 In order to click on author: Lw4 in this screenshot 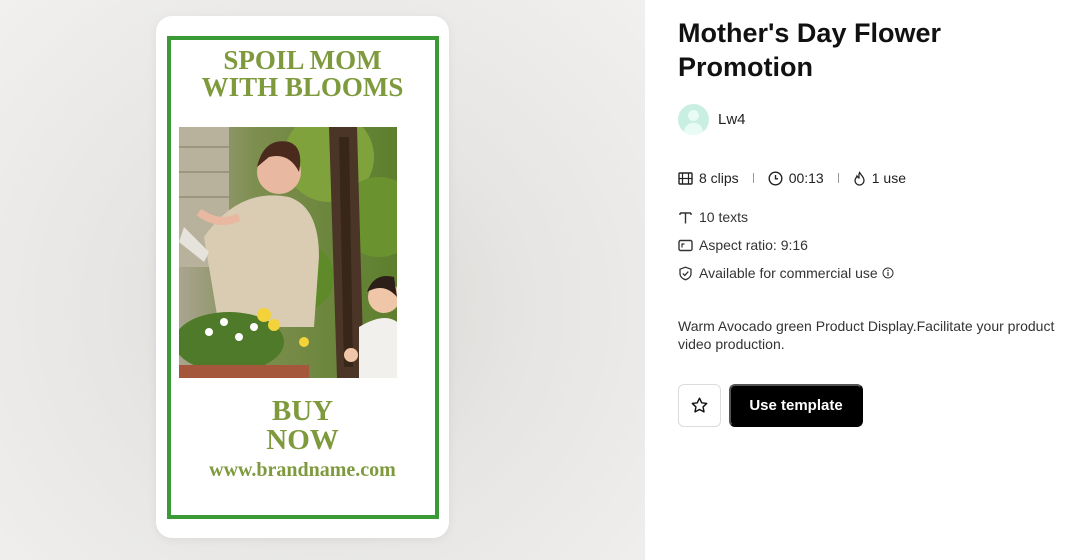, I will do `click(712, 119)`.